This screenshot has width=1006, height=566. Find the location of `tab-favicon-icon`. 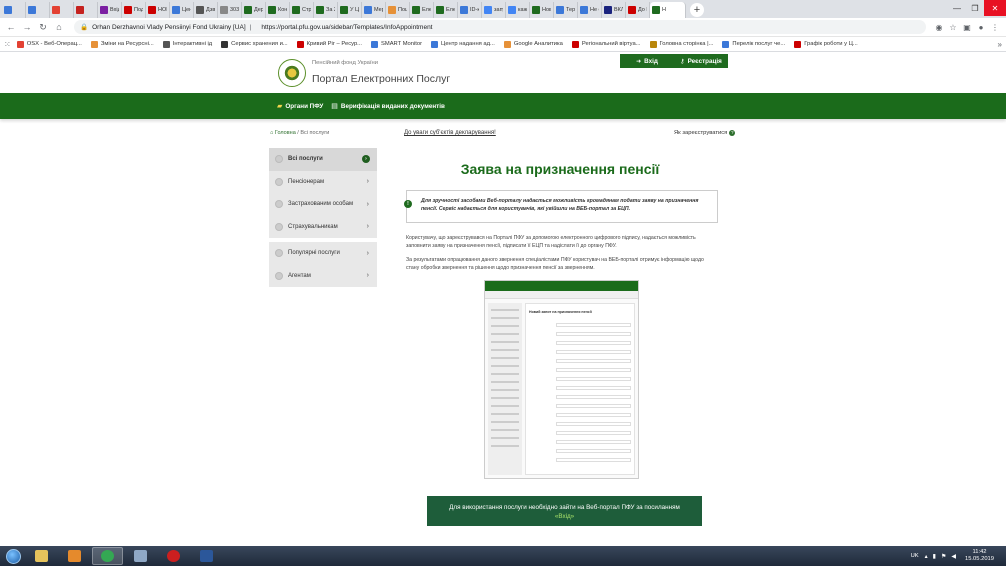

tab-favicon-icon is located at coordinates (584, 10).